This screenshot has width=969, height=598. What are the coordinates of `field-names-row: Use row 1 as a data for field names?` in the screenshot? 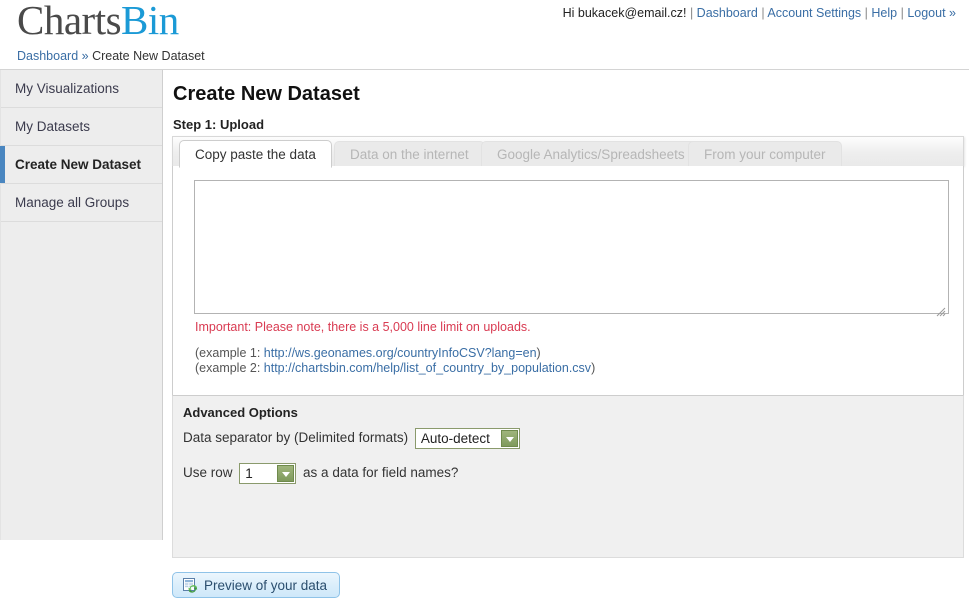 It's located at (320, 473).